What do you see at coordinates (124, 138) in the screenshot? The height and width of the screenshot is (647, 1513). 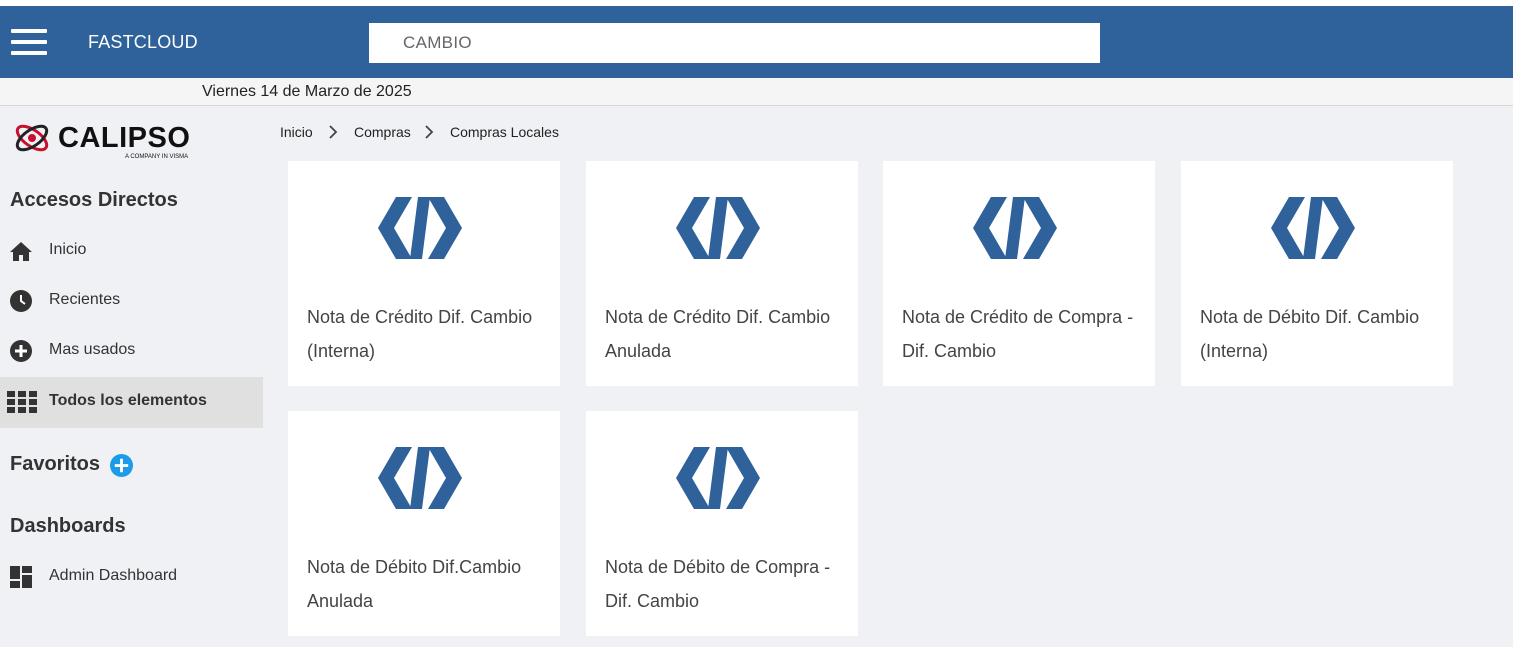 I see `logo-wordmark: CALIPSO` at bounding box center [124, 138].